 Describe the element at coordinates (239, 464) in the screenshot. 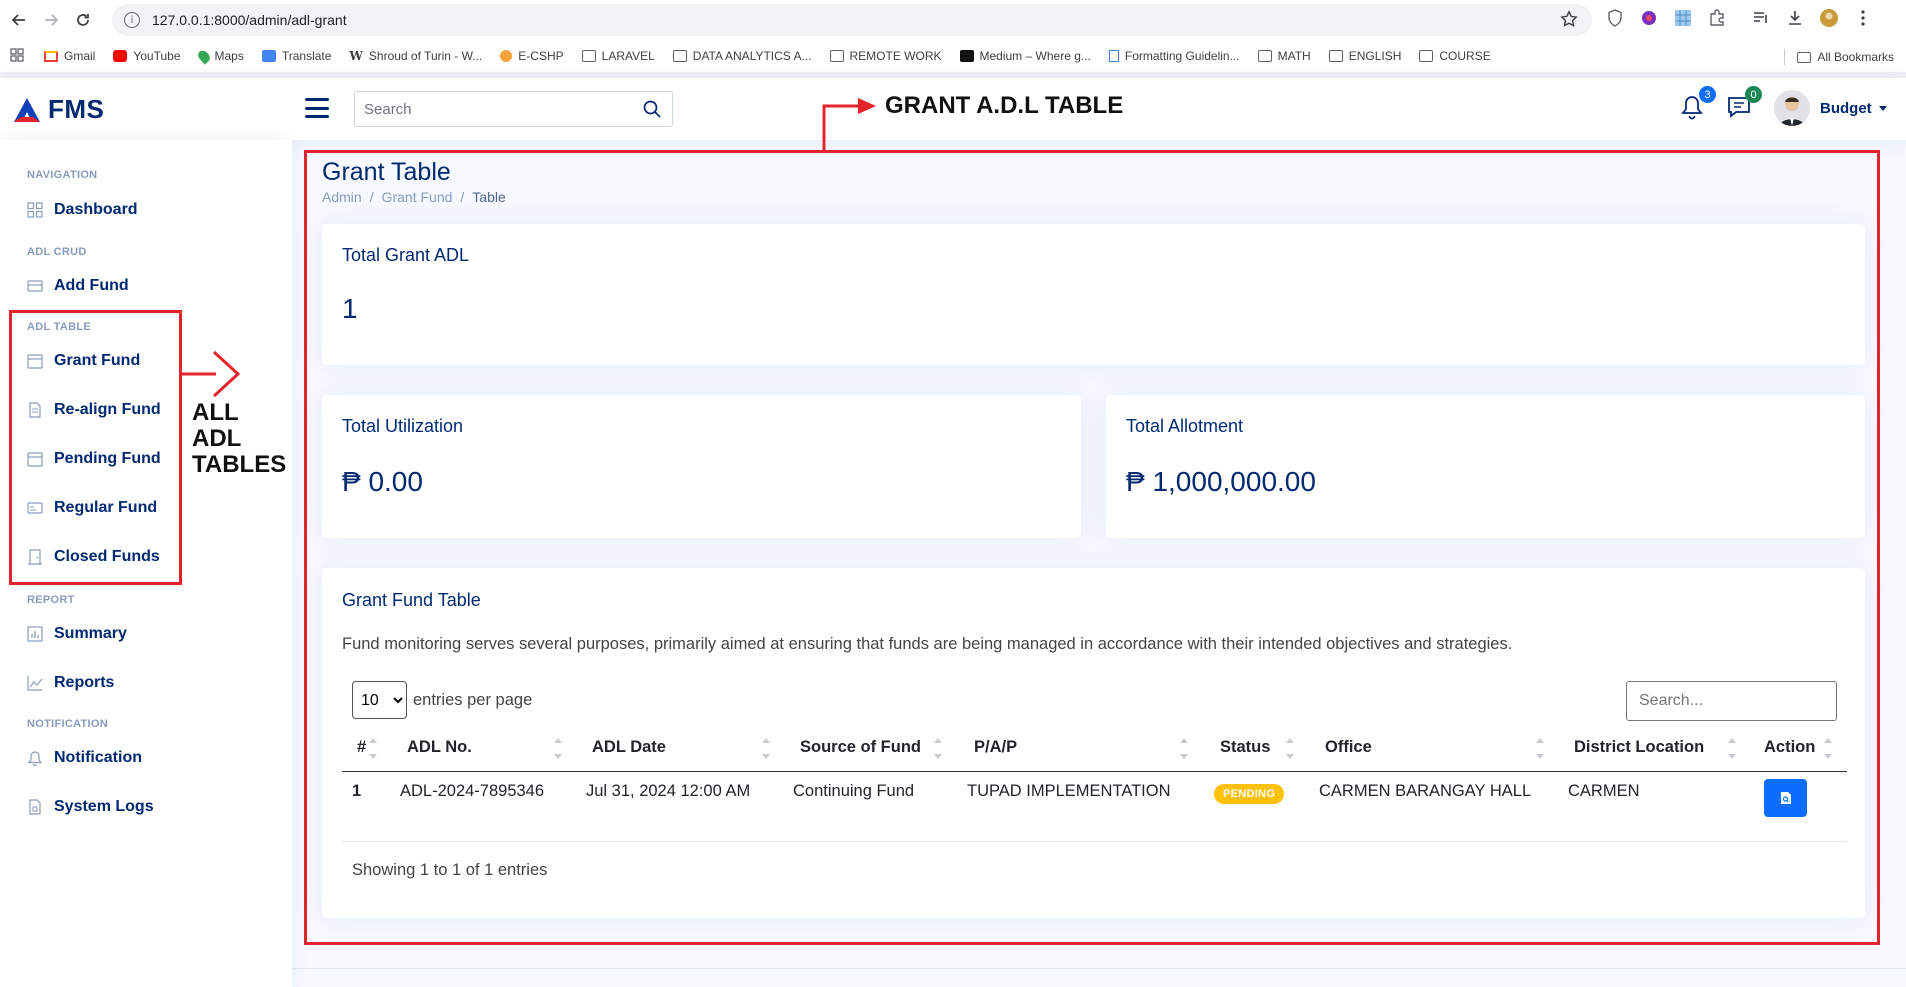

I see `annotation-line: TABLES` at that location.